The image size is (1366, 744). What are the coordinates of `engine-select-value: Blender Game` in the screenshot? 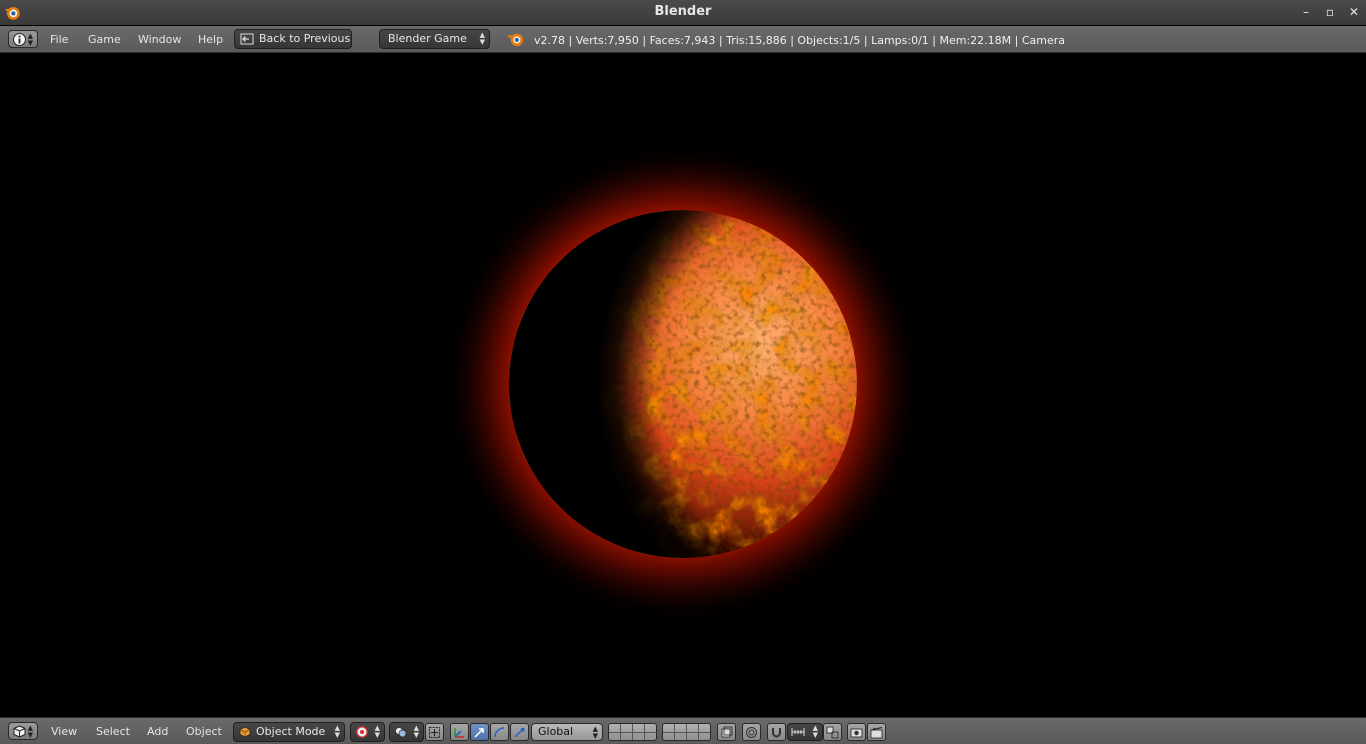 It's located at (427, 38).